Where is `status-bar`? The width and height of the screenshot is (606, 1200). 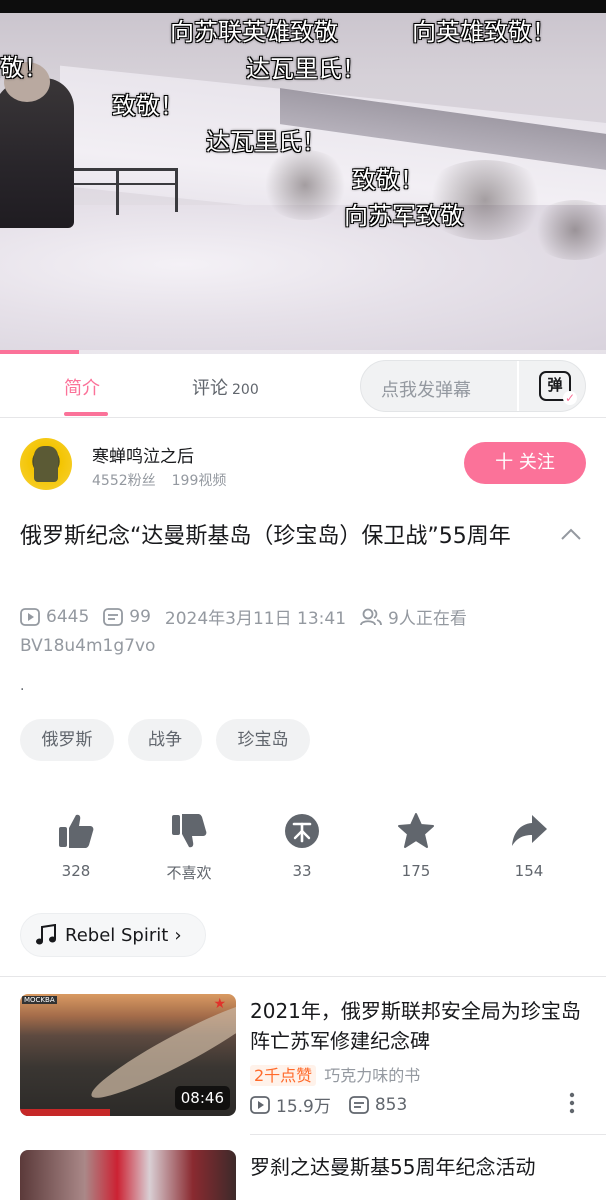 status-bar is located at coordinates (303, 6).